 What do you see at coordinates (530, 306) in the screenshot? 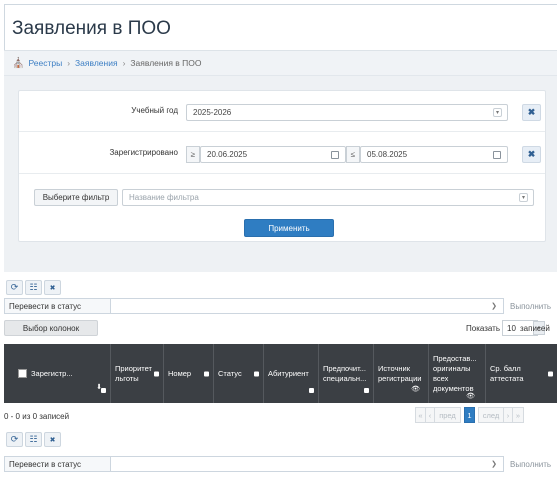
I see `execute-button: Выполнить` at bounding box center [530, 306].